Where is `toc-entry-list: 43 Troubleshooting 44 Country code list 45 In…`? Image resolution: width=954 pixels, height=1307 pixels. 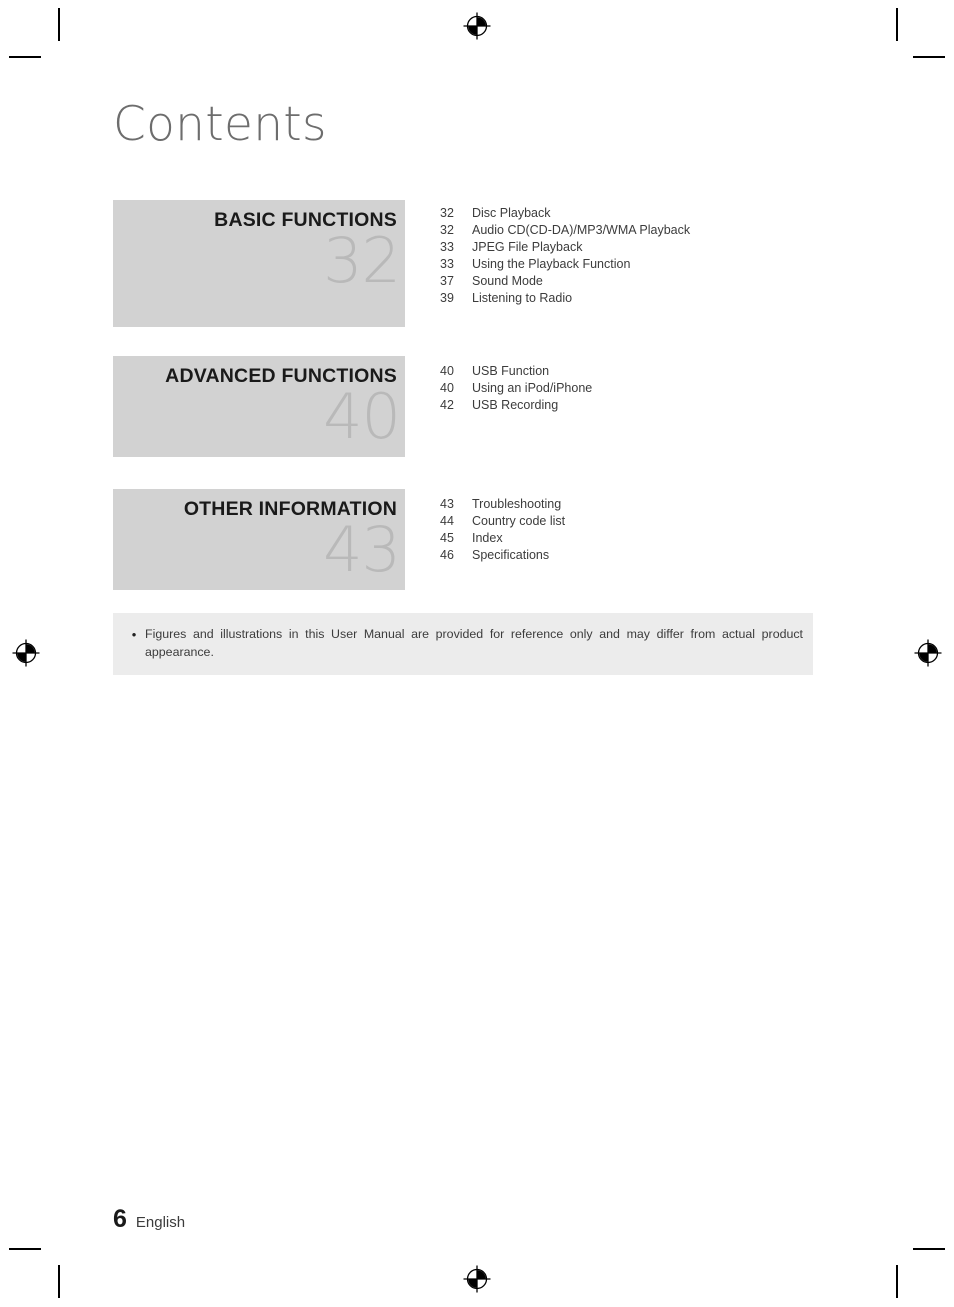
toc-entry-list: 43 Troubleshooting 44 Country code list 45 In… is located at coordinates (650, 530).